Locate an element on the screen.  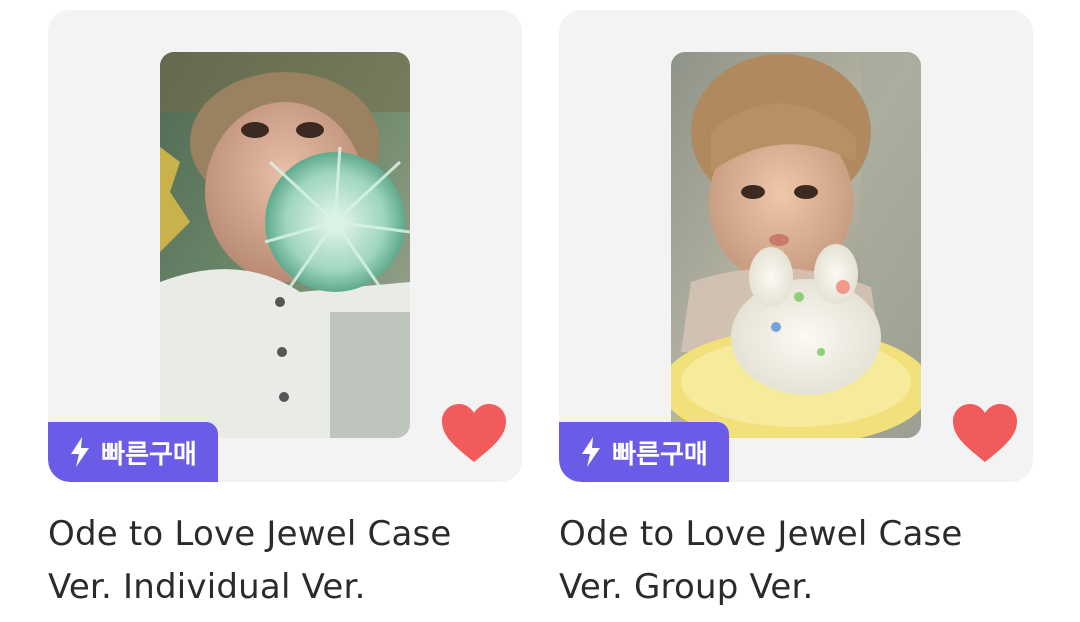
product-title: Ode to Love Jewel Case Ver. Group Ver. is located at coordinates (796, 561).